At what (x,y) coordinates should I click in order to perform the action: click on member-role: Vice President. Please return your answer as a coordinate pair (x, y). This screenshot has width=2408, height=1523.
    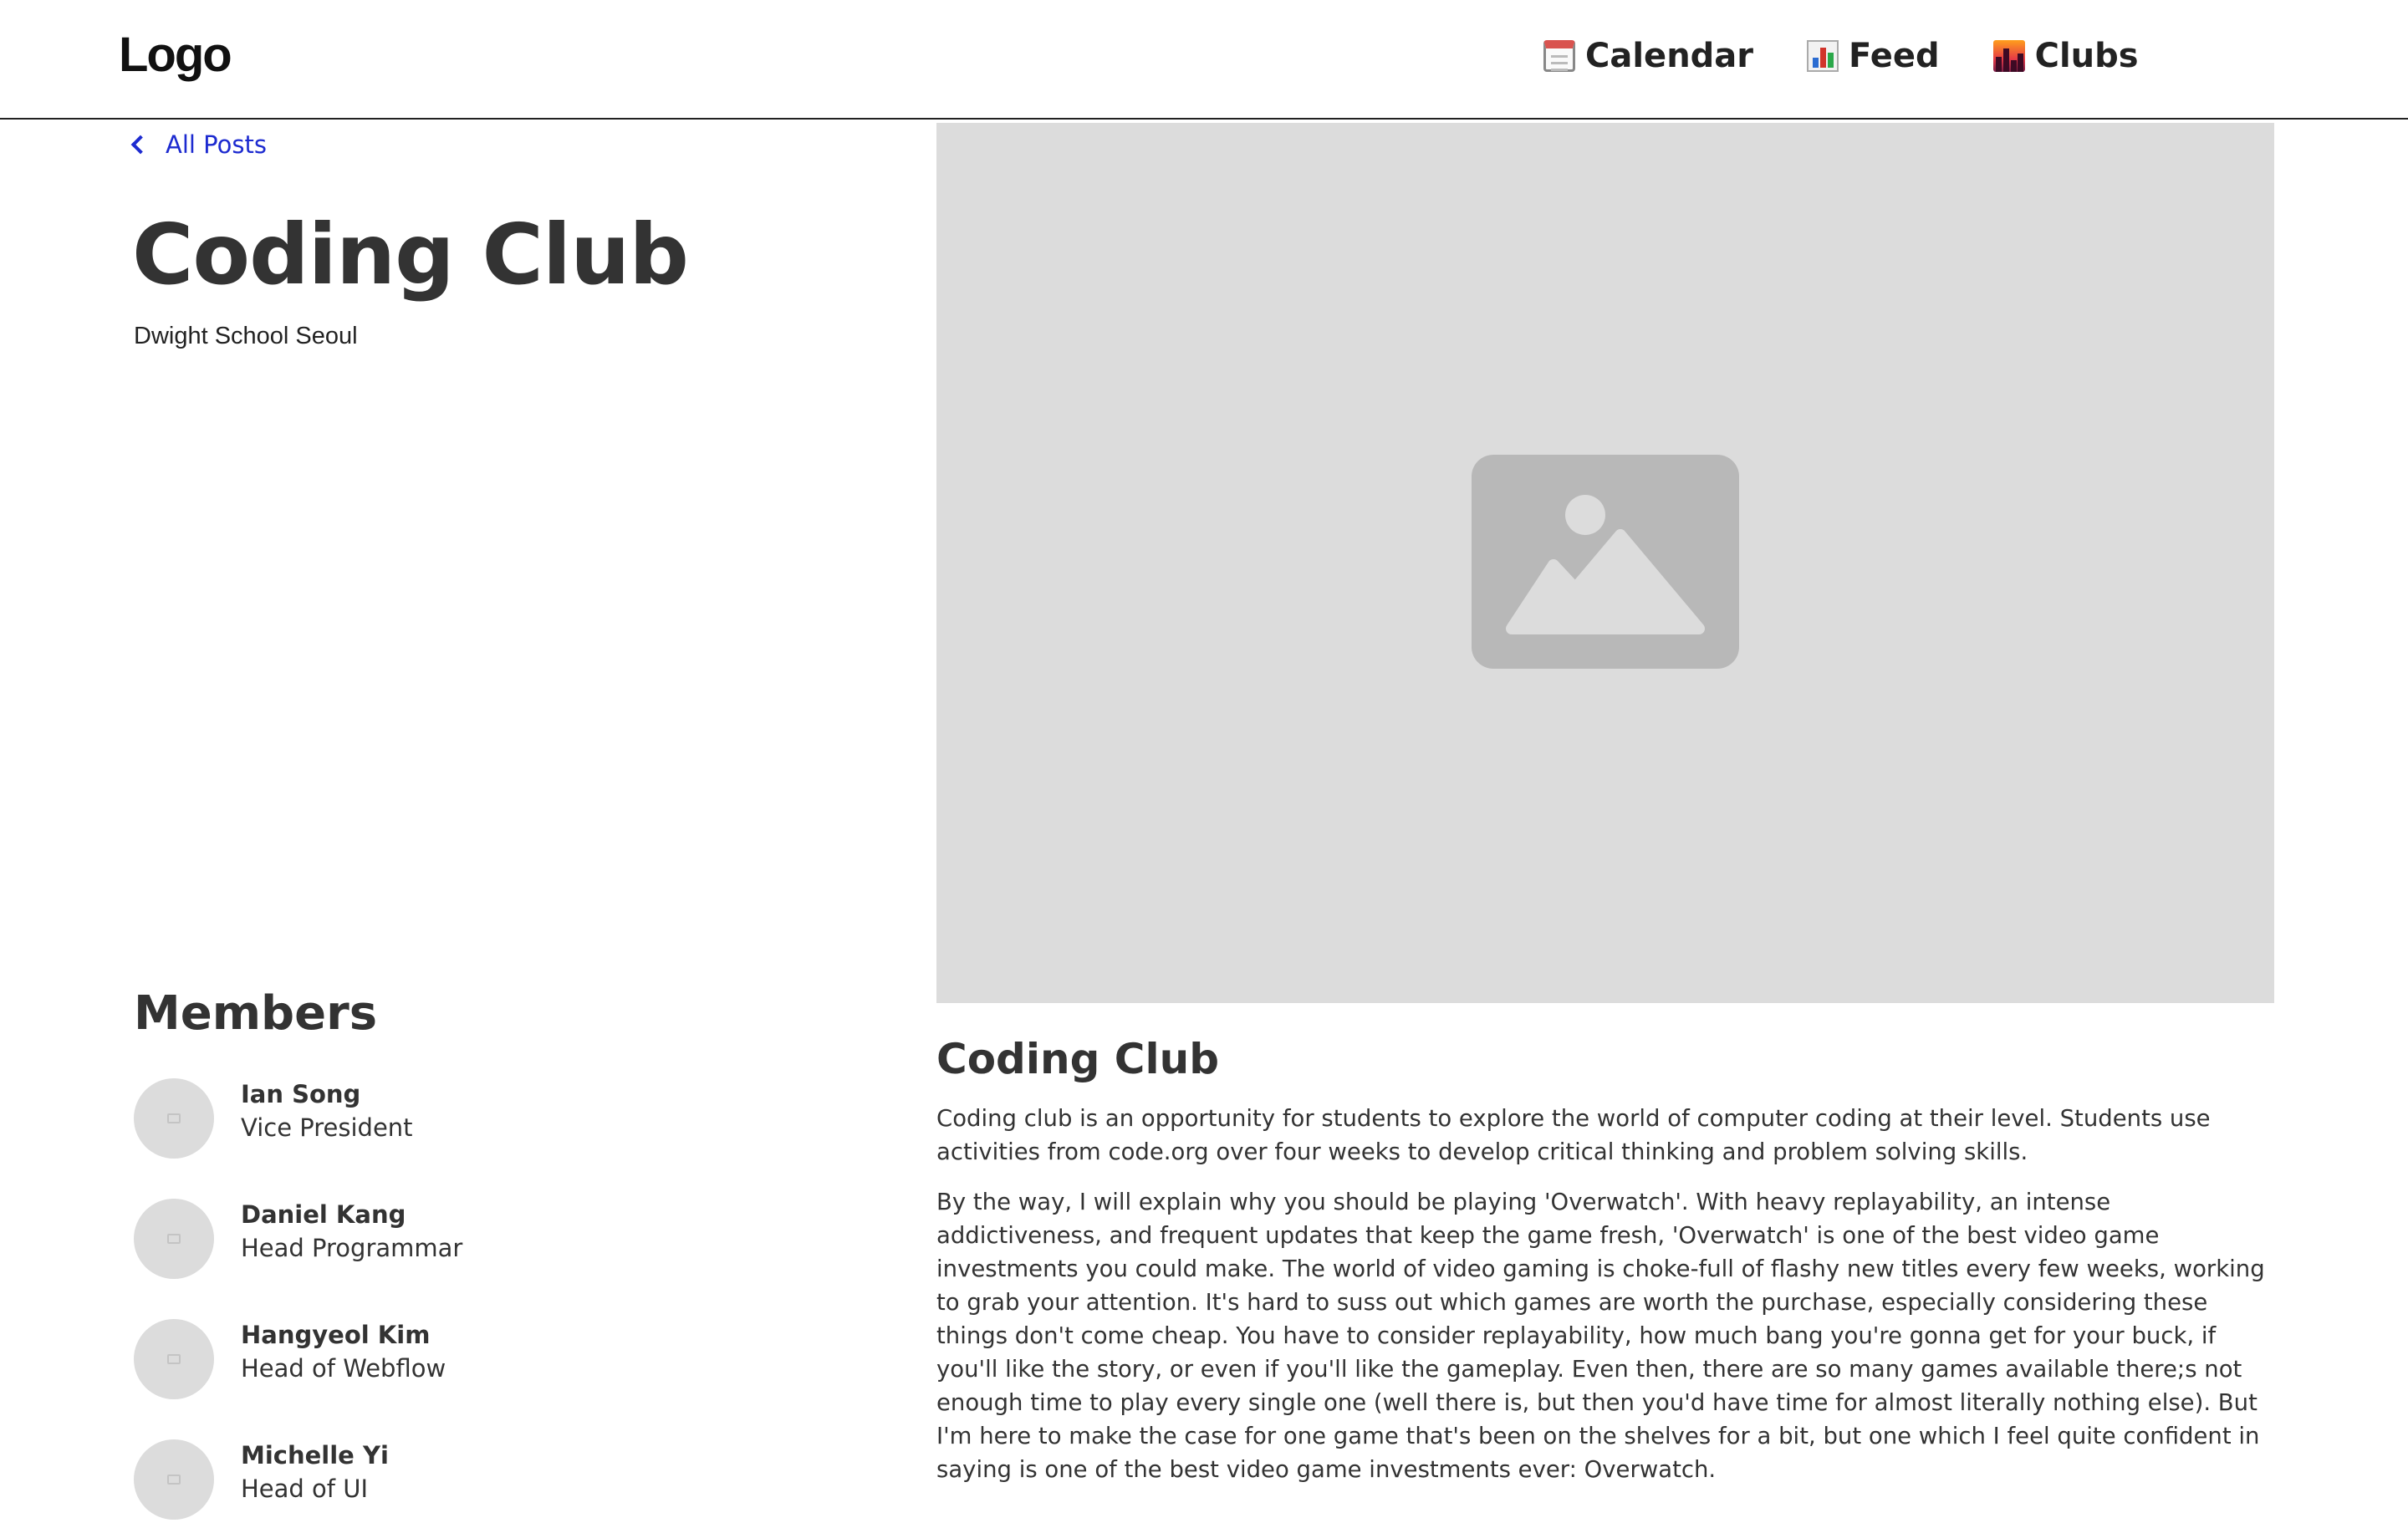
    Looking at the image, I should click on (327, 1128).